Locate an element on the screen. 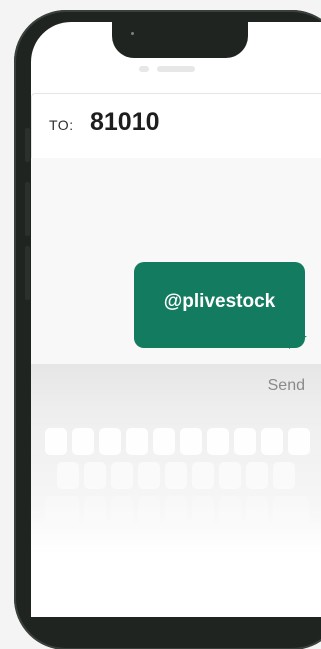  volume-down-button is located at coordinates (27, 273).